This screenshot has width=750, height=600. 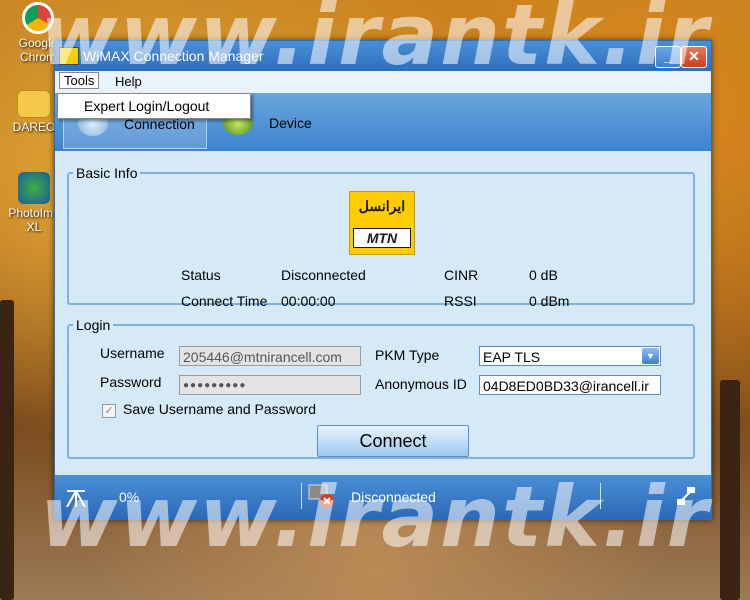 What do you see at coordinates (107, 173) in the screenshot?
I see `basic-info-legend: Basic Info` at bounding box center [107, 173].